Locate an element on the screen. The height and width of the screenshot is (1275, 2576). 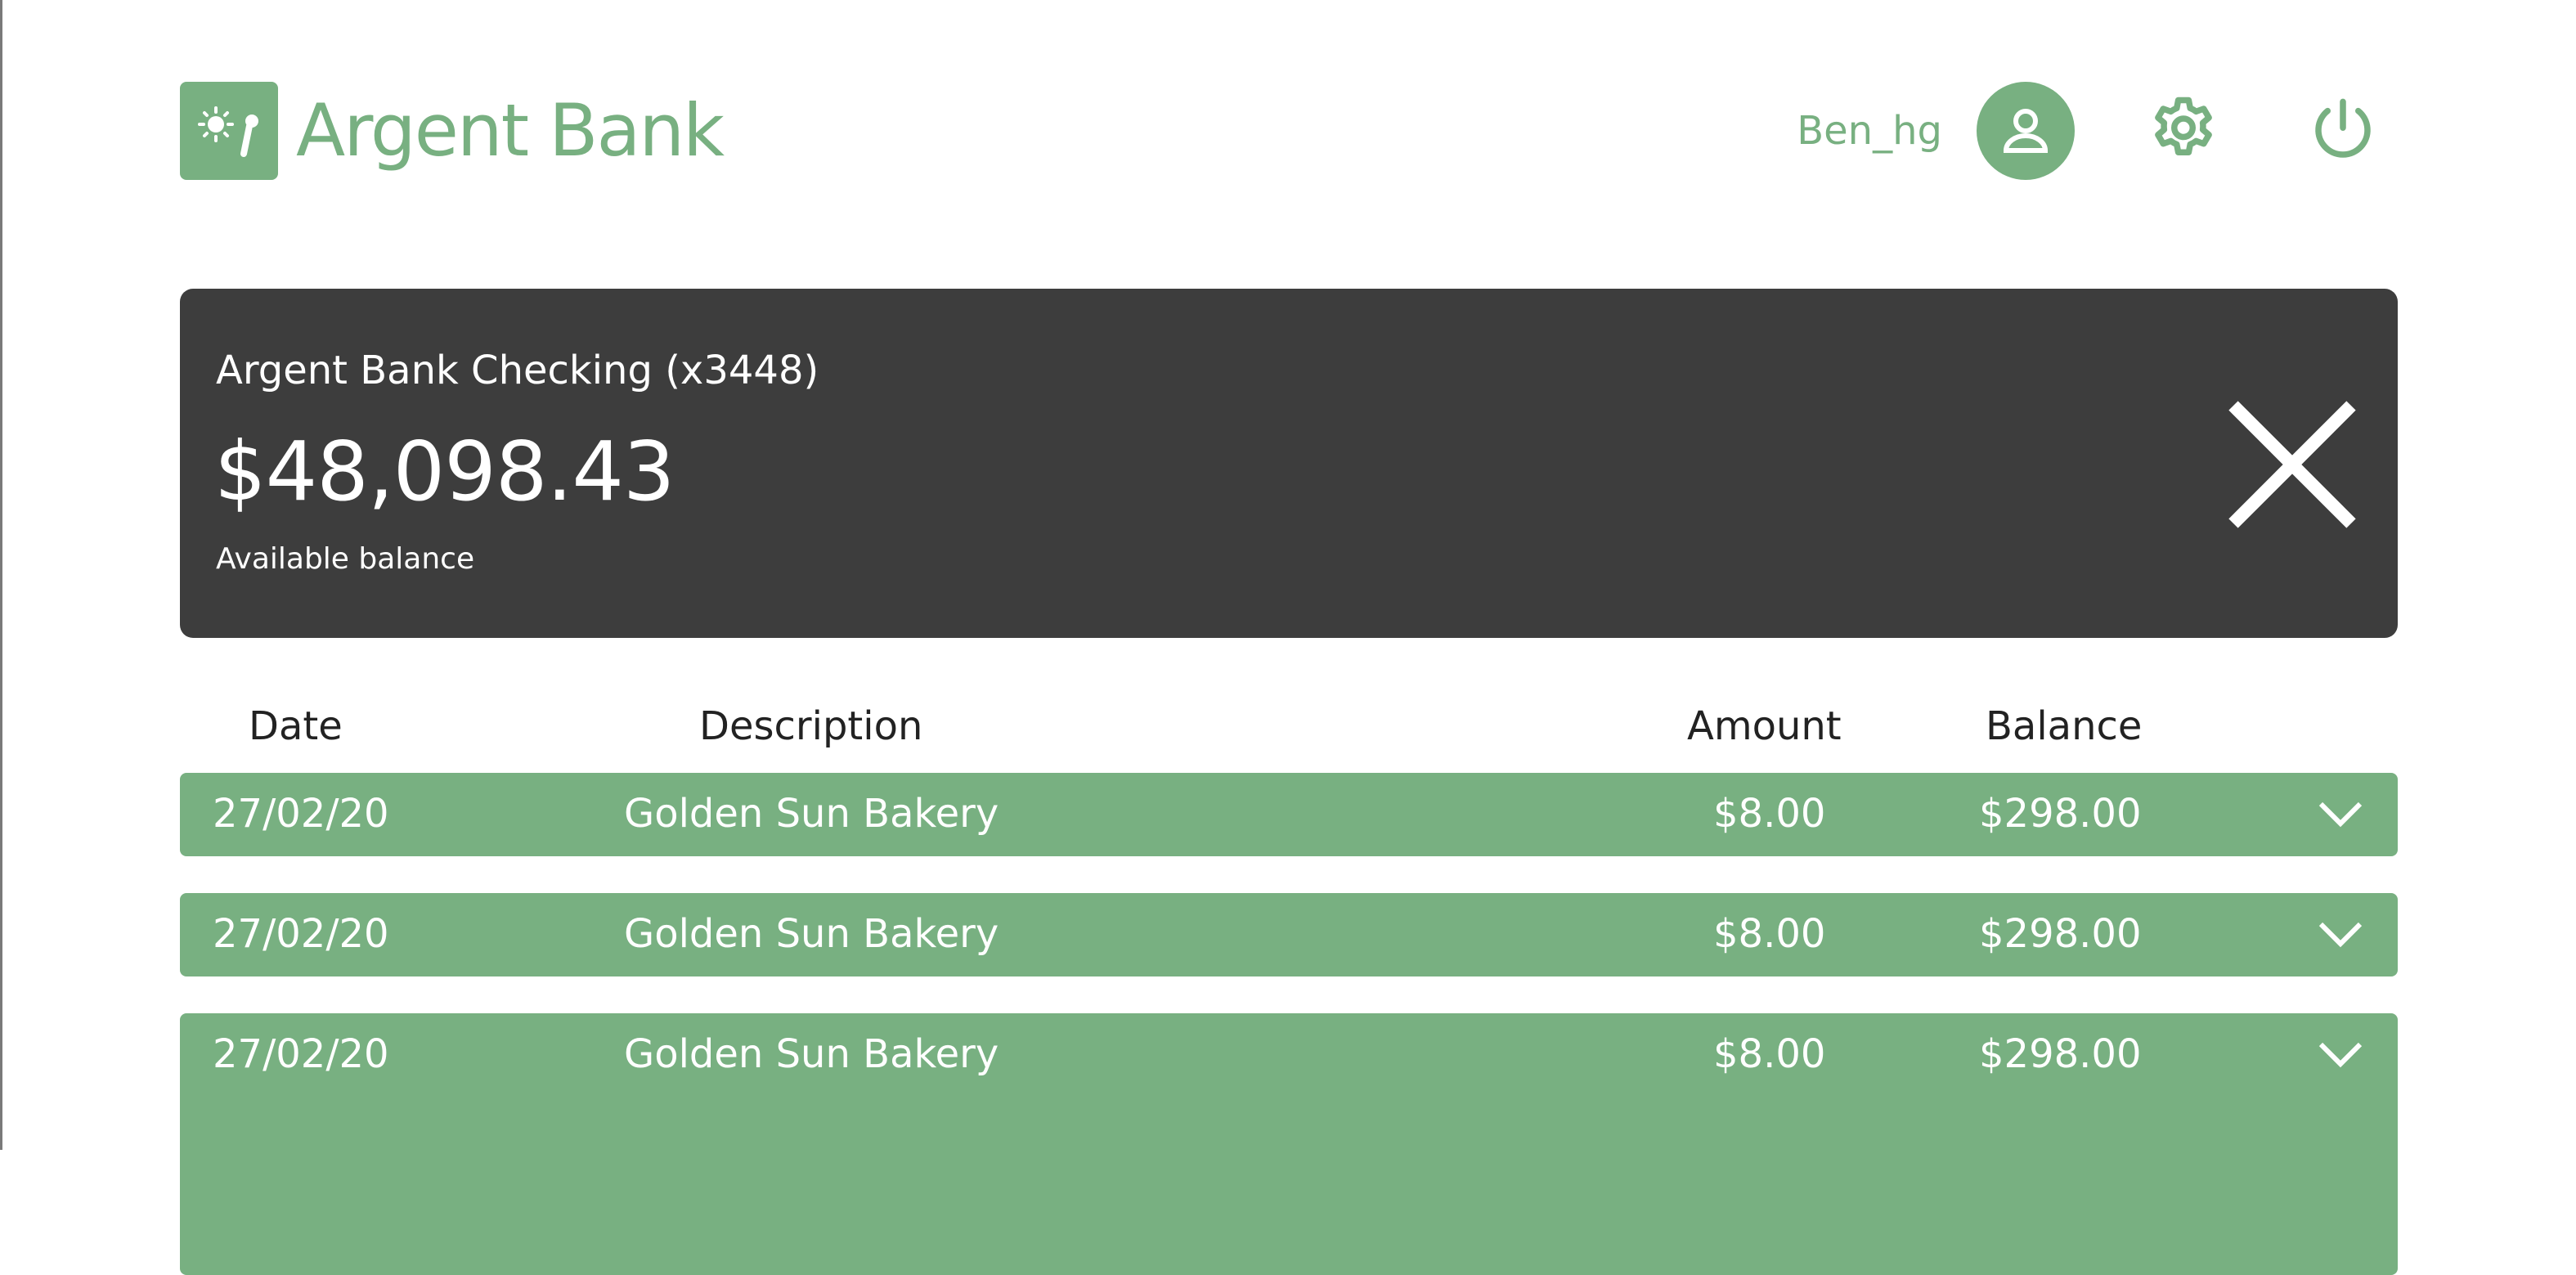
column-header-amount: Amount is located at coordinates (1764, 726).